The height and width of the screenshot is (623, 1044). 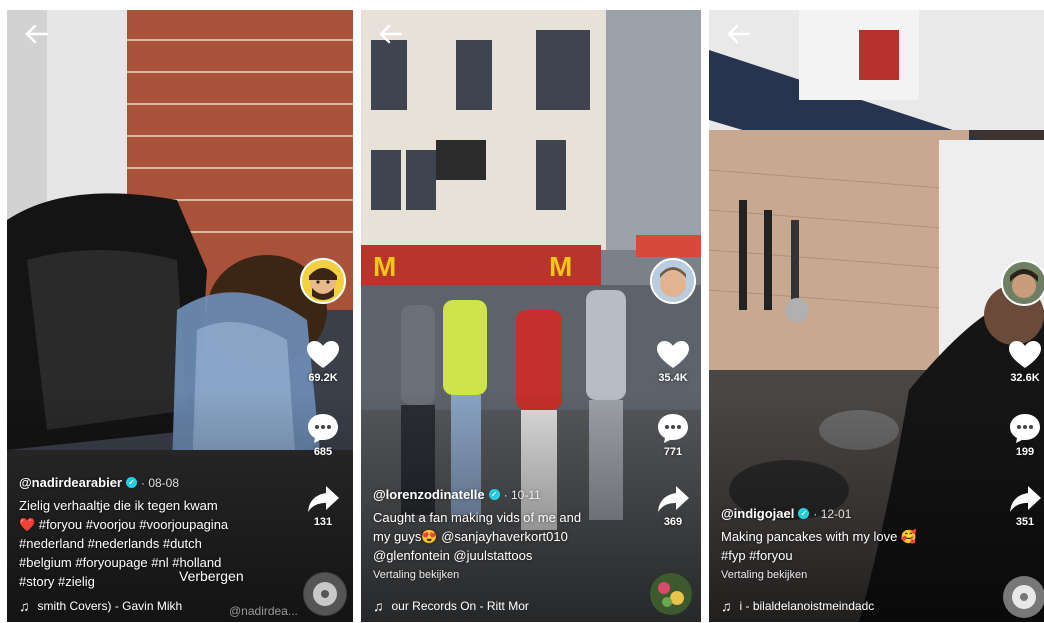 What do you see at coordinates (110, 606) in the screenshot?
I see `music-title: smith Covers) - Gavin Mikh` at bounding box center [110, 606].